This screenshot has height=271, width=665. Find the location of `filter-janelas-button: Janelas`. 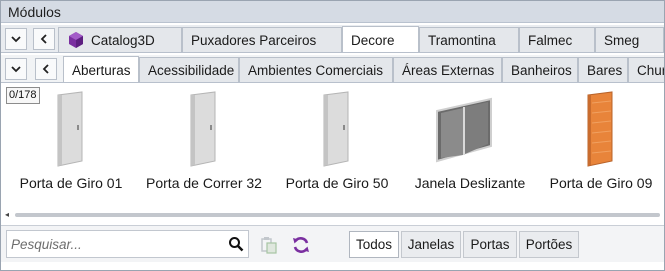

filter-janelas-button: Janelas is located at coordinates (431, 244).